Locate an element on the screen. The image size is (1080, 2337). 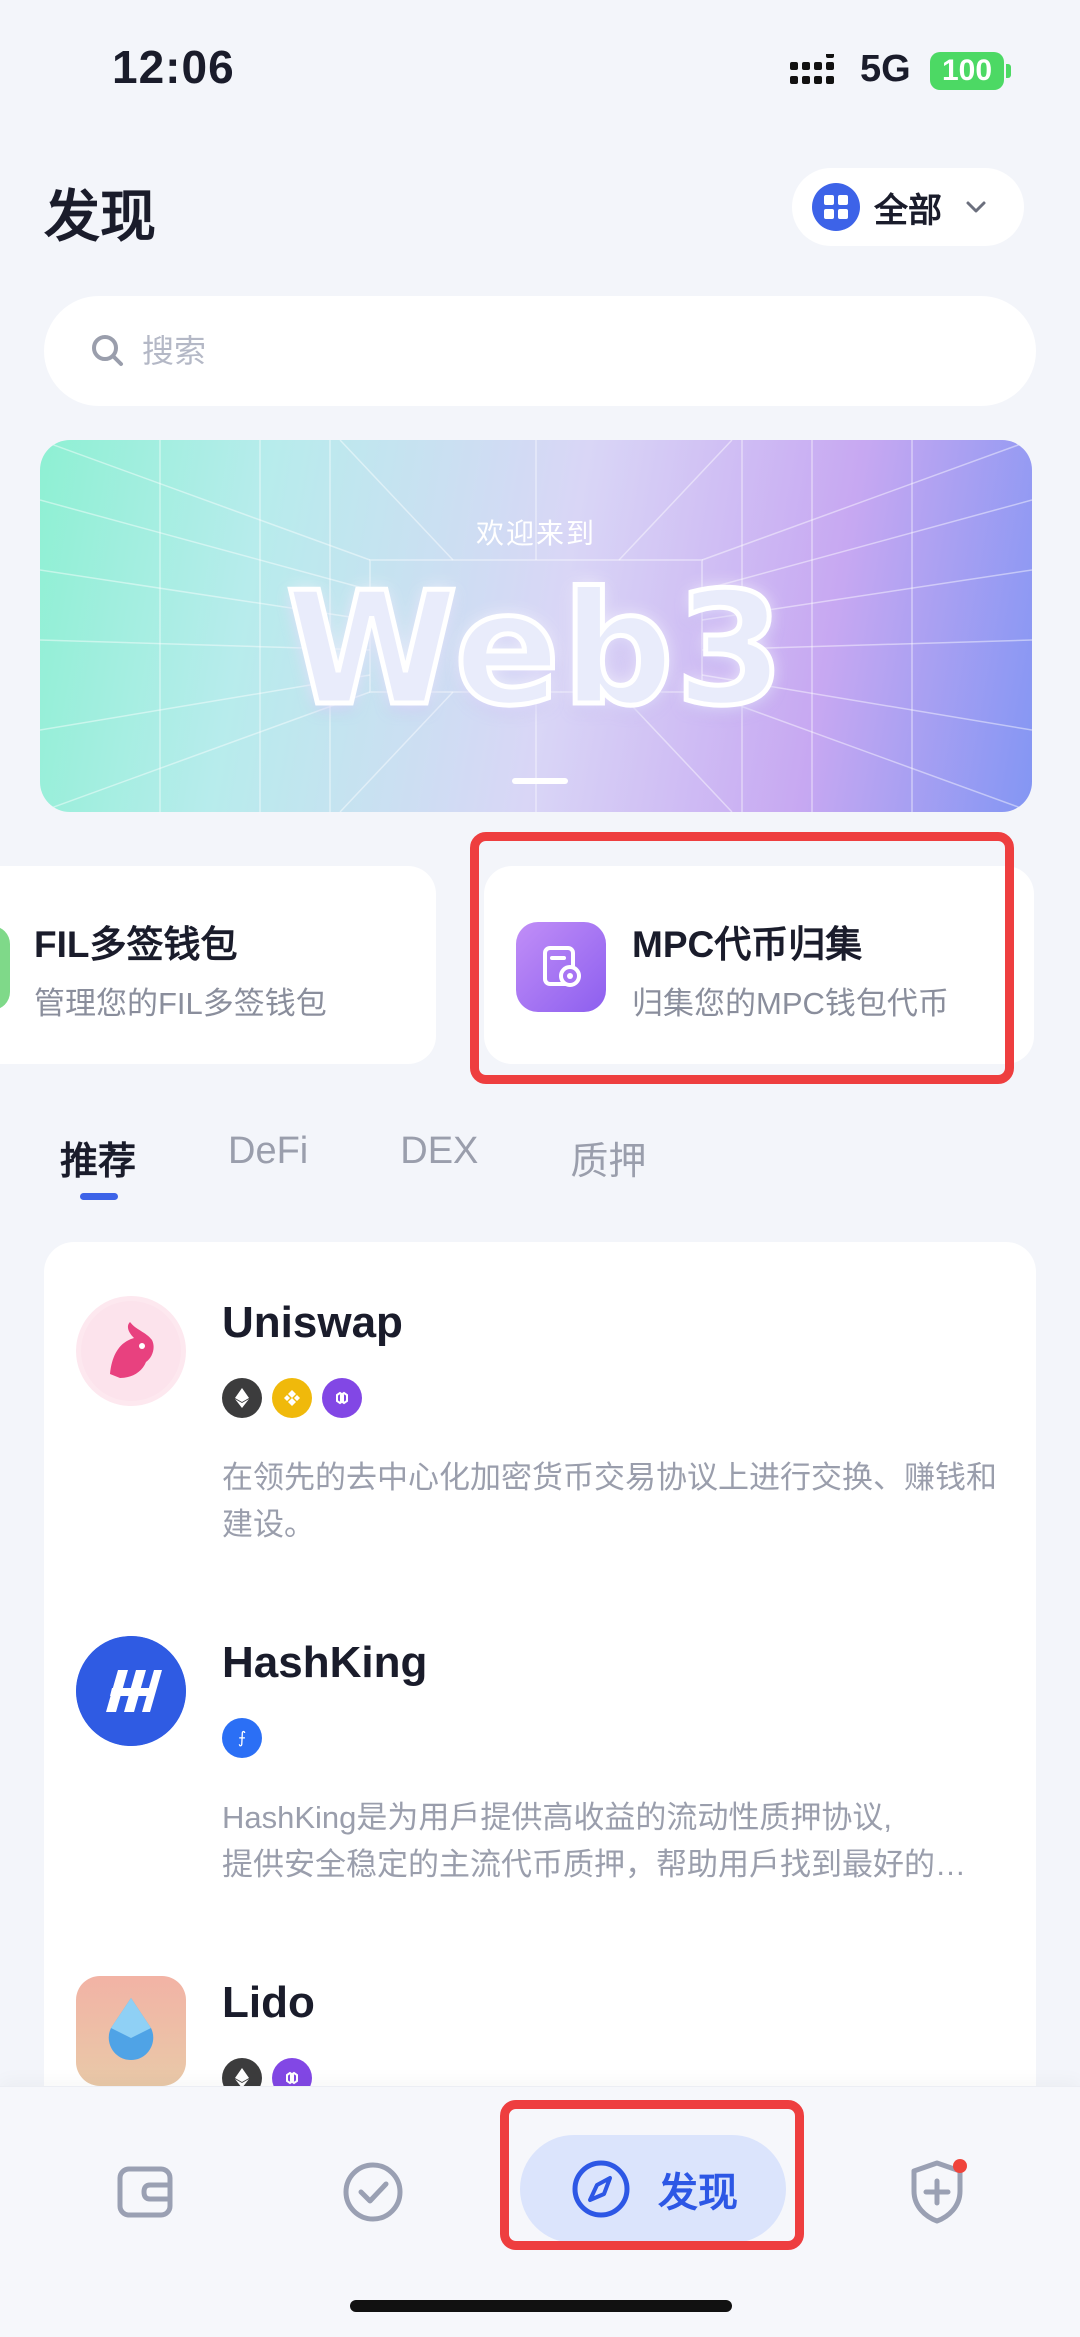
tab-defi: DeFi is located at coordinates (268, 1157).